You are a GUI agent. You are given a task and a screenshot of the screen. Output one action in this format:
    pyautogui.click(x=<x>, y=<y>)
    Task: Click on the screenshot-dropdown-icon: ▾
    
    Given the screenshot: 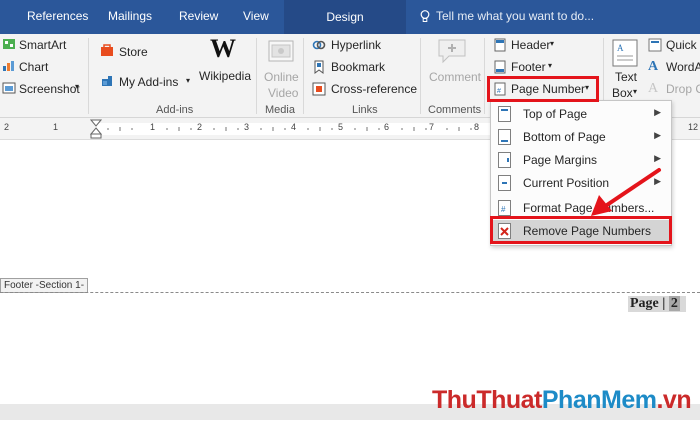 What is the action you would take?
    pyautogui.click(x=77, y=86)
    